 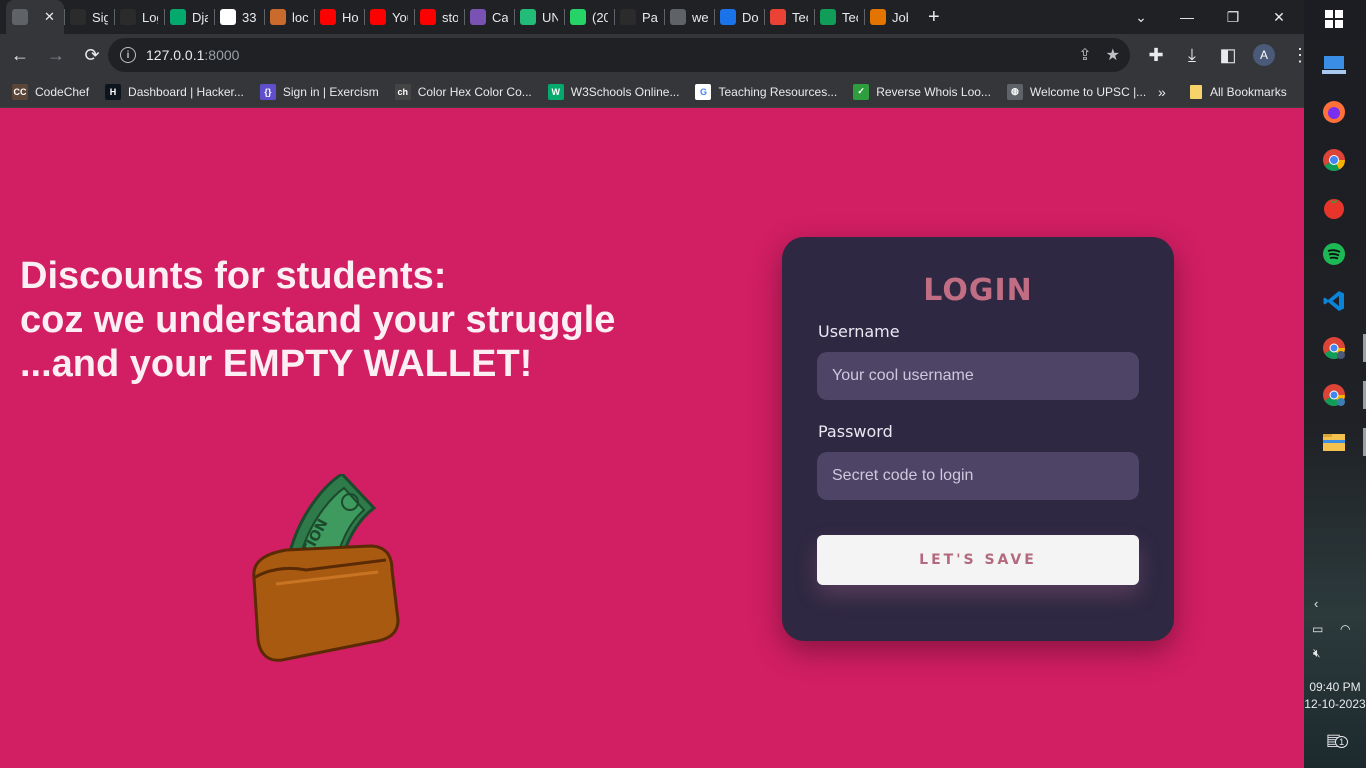 What do you see at coordinates (500, 17) in the screenshot?
I see `tab-title: Car` at bounding box center [500, 17].